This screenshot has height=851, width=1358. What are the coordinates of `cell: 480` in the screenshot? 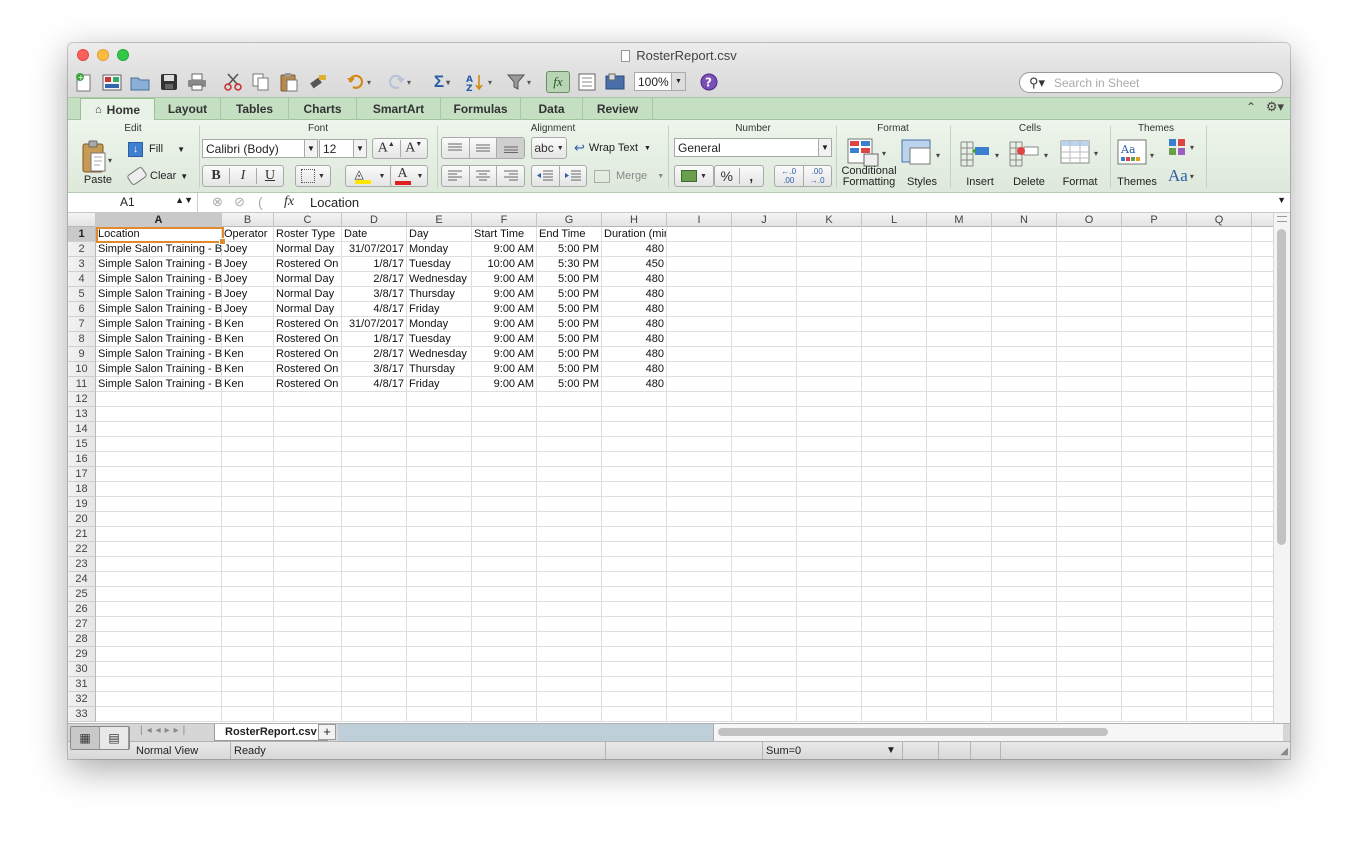 It's located at (634, 369).